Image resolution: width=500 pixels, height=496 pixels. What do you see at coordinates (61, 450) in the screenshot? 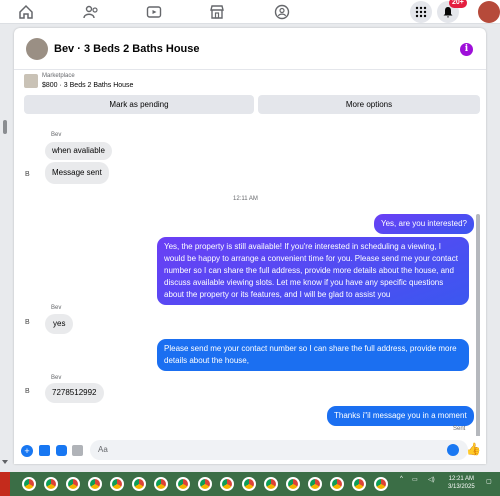
I see `sticker-icon` at bounding box center [61, 450].